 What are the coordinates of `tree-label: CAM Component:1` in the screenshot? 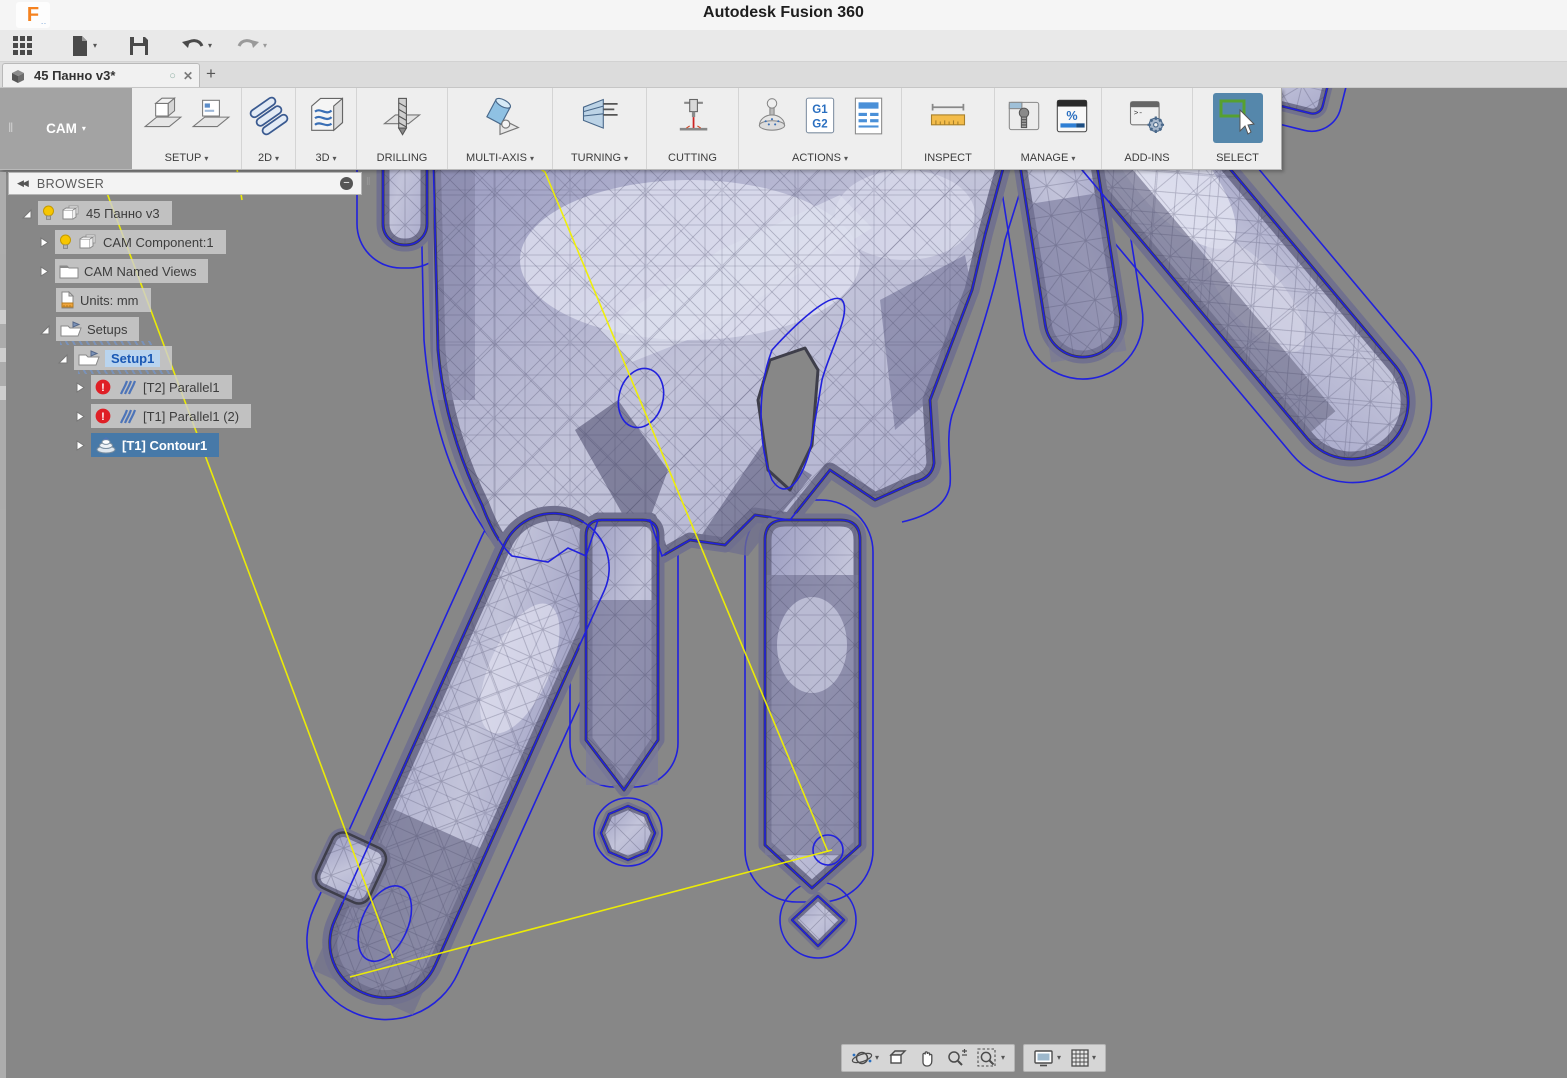 It's located at (158, 242).